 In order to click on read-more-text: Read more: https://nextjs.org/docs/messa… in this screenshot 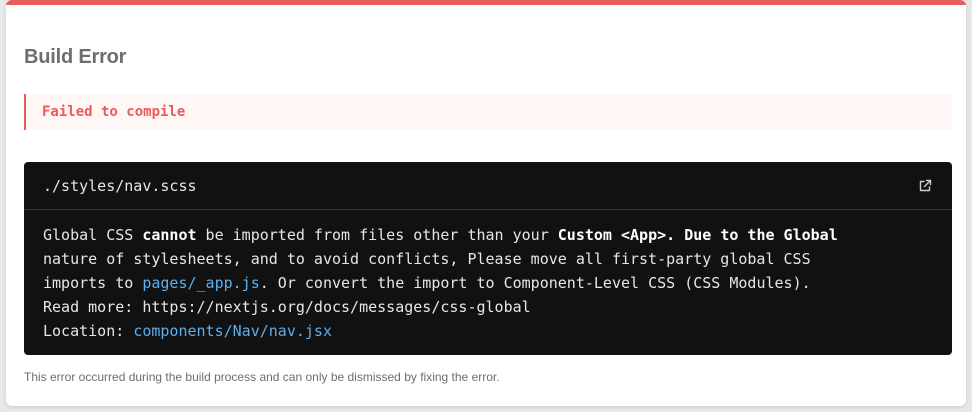, I will do `click(287, 307)`.